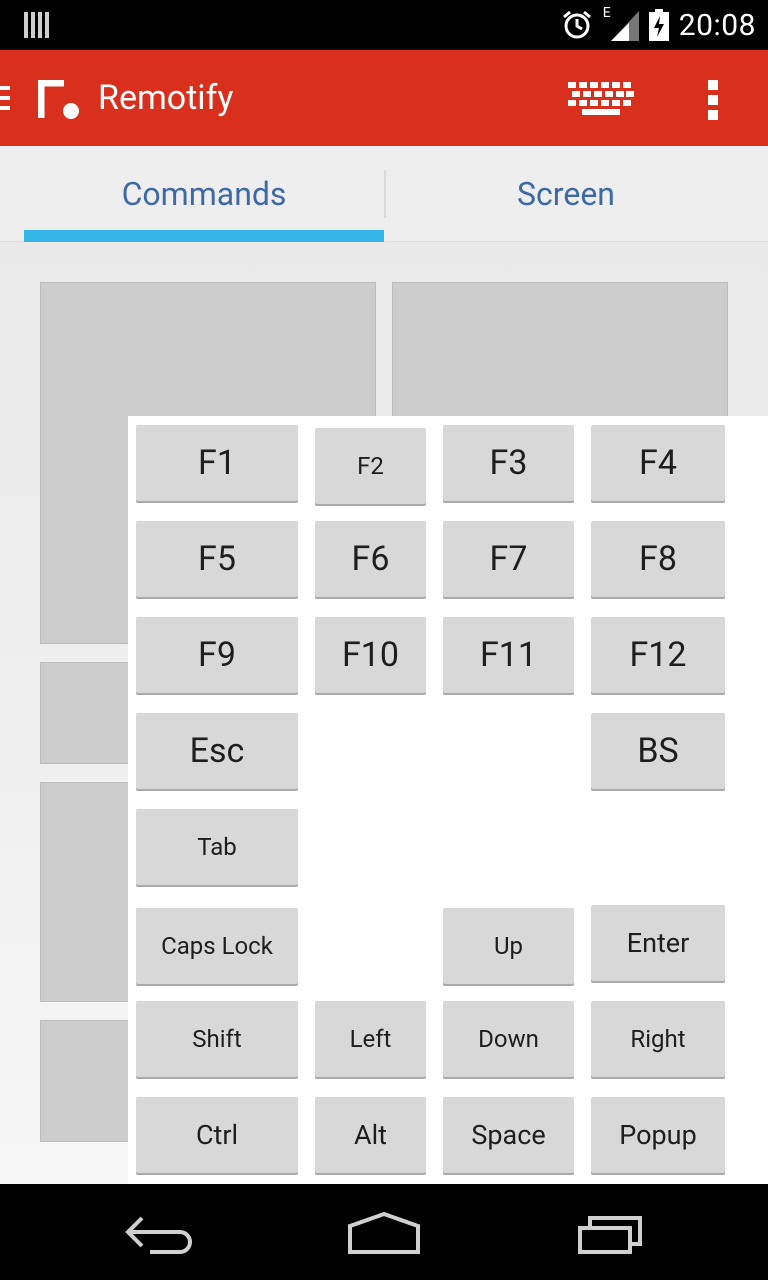 The width and height of the screenshot is (768, 1280). Describe the element at coordinates (217, 1039) in the screenshot. I see `key-shift: Shift` at that location.